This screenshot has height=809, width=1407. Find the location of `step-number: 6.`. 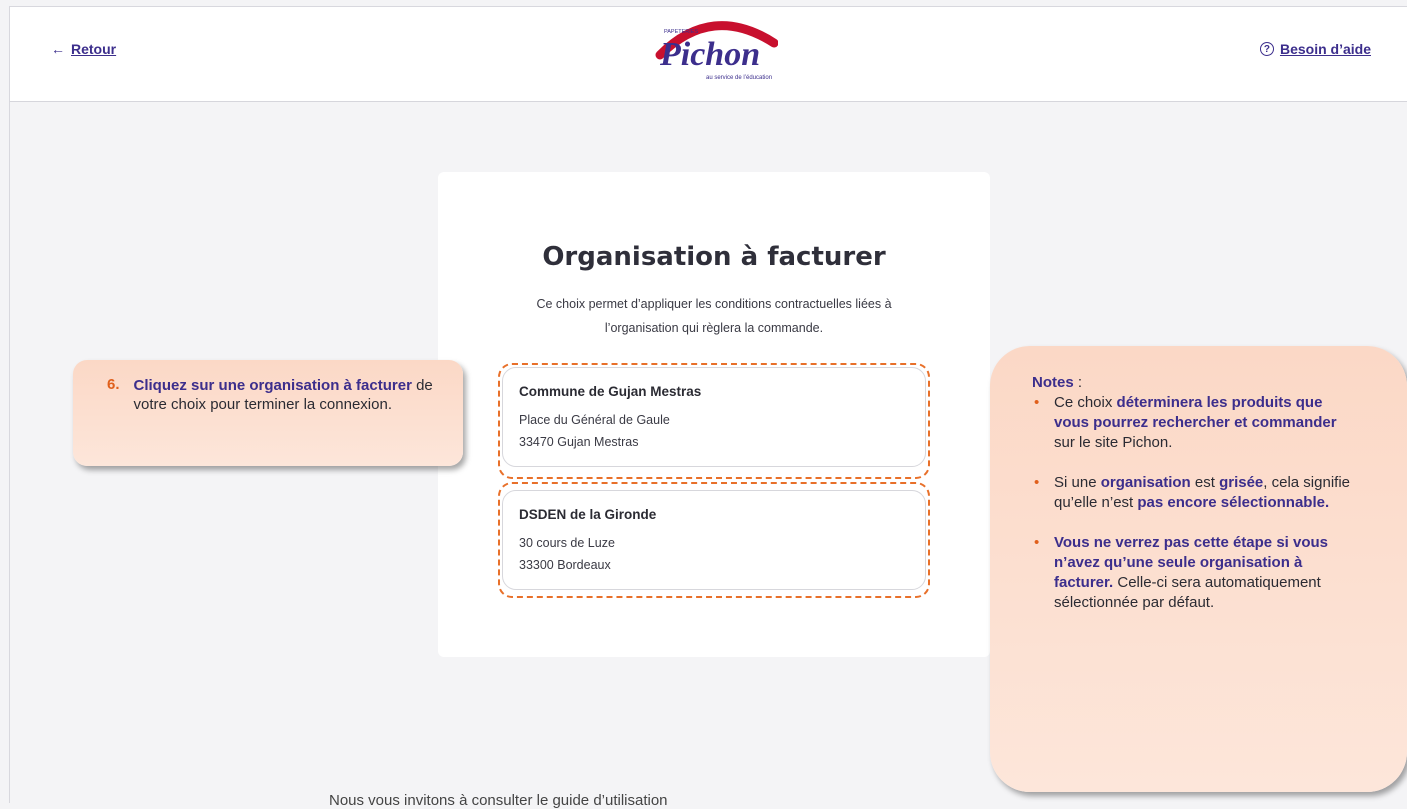

step-number: 6. is located at coordinates (113, 384).